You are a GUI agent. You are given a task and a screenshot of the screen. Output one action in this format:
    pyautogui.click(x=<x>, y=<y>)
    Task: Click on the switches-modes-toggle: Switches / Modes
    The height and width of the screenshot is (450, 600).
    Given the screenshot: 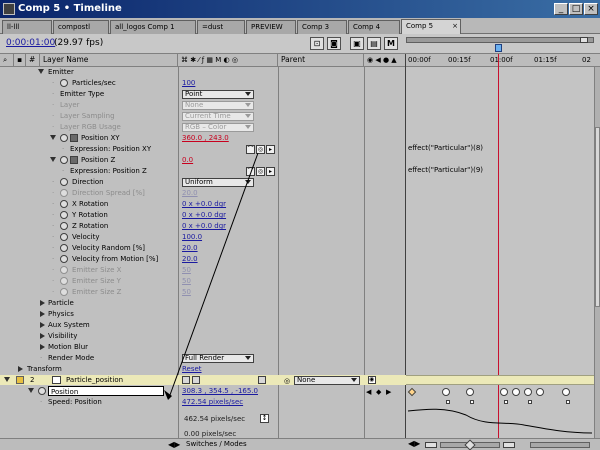 What is the action you would take?
    pyautogui.click(x=216, y=444)
    